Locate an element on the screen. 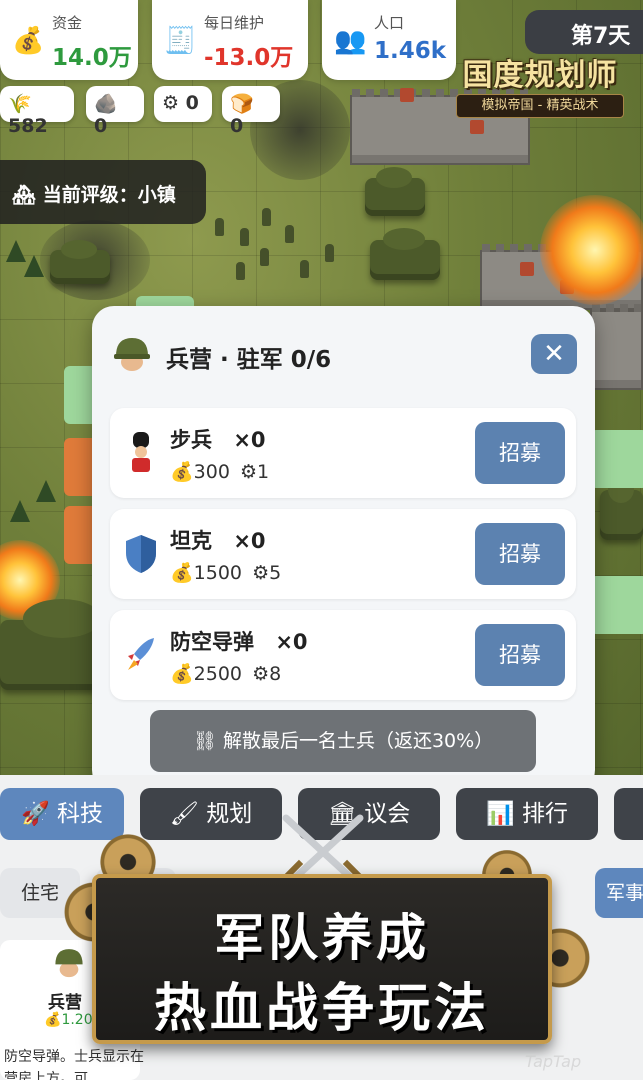 This screenshot has height=1080, width=643. unit-name: 防空导弹 ×0 is located at coordinates (239, 641).